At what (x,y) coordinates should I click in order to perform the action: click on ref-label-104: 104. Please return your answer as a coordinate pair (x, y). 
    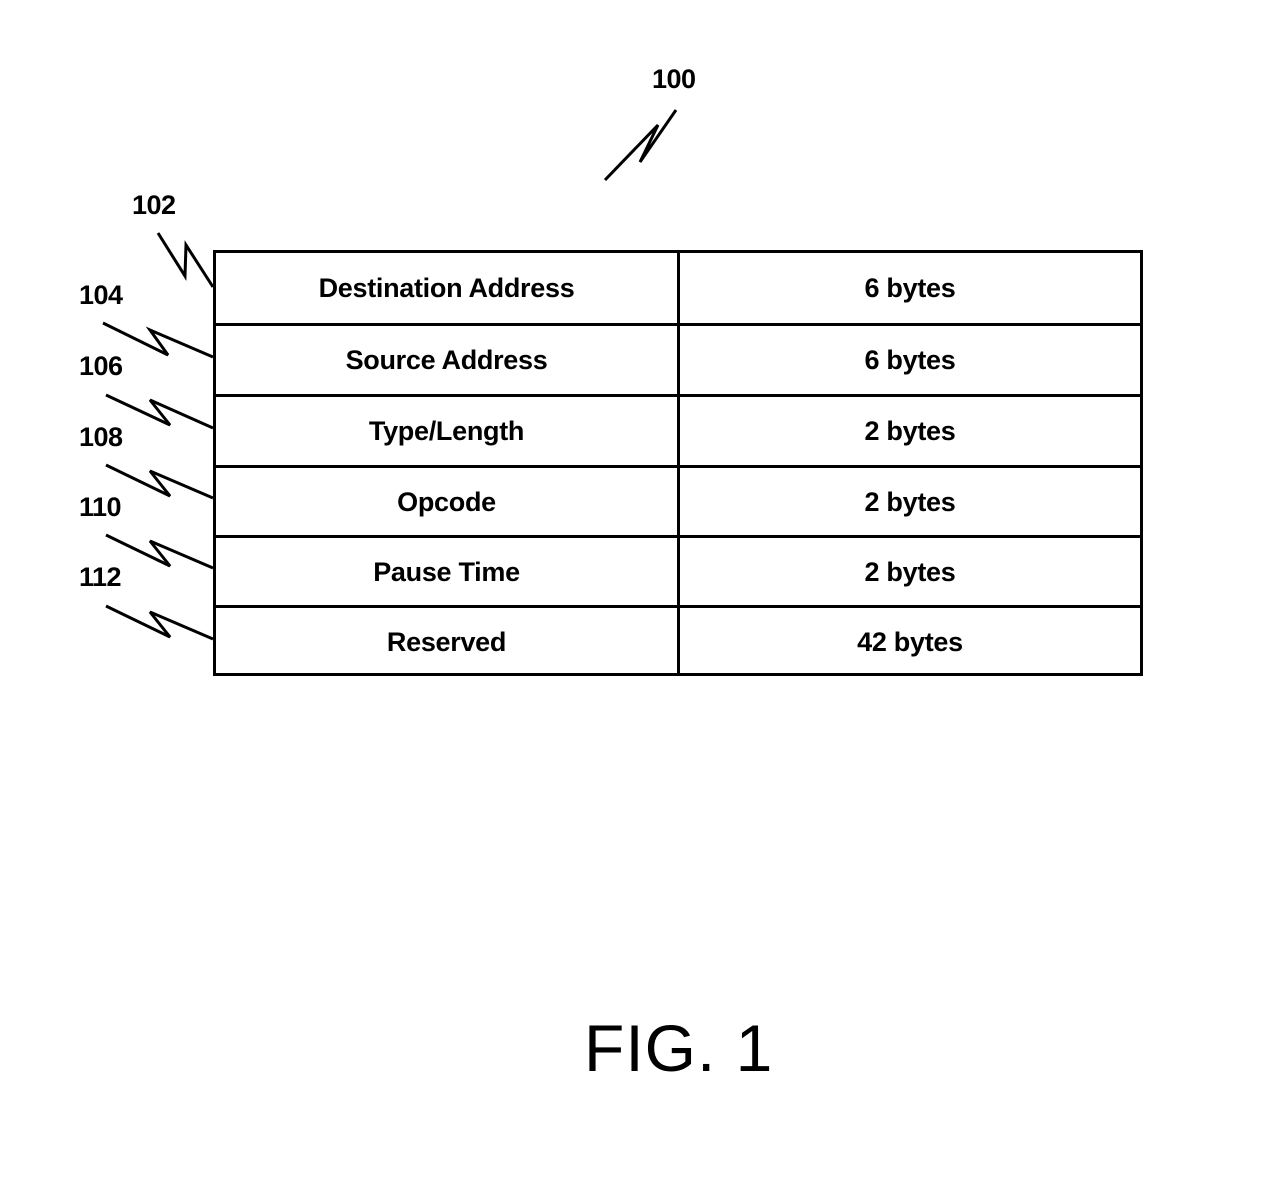
    Looking at the image, I should click on (101, 295).